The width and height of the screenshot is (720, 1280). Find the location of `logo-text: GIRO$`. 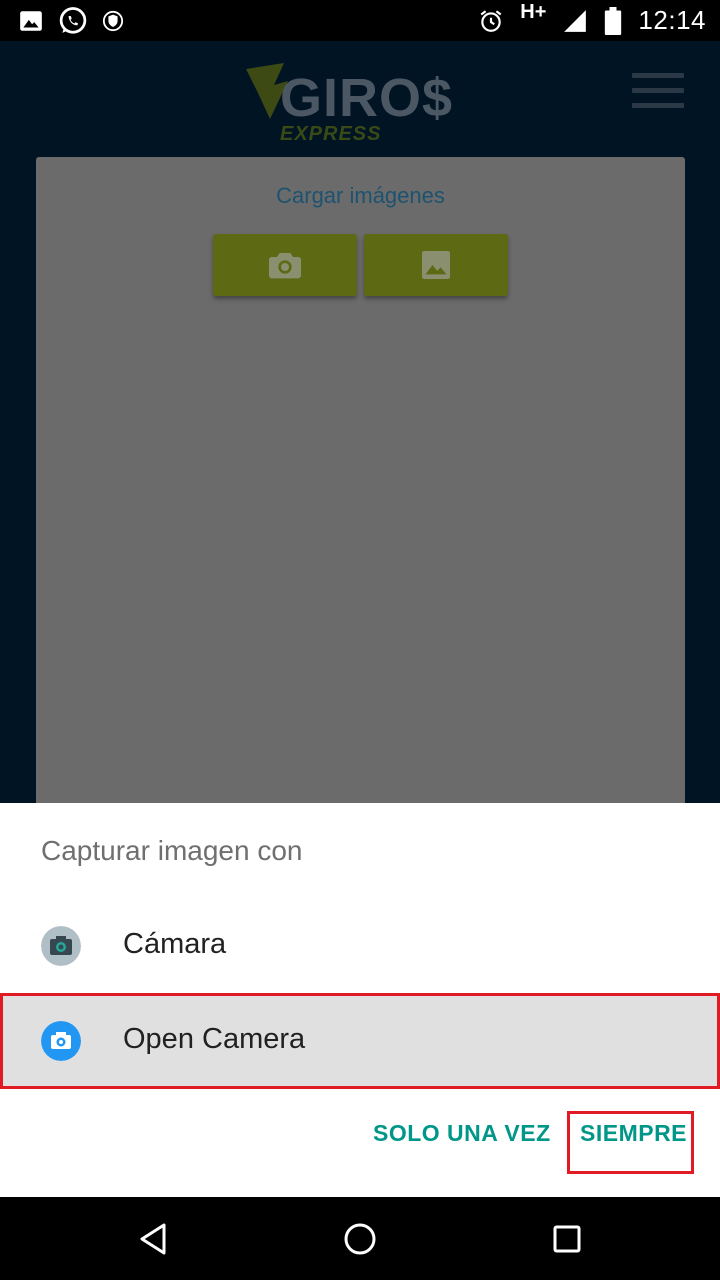

logo-text: GIRO$ is located at coordinates (367, 98).